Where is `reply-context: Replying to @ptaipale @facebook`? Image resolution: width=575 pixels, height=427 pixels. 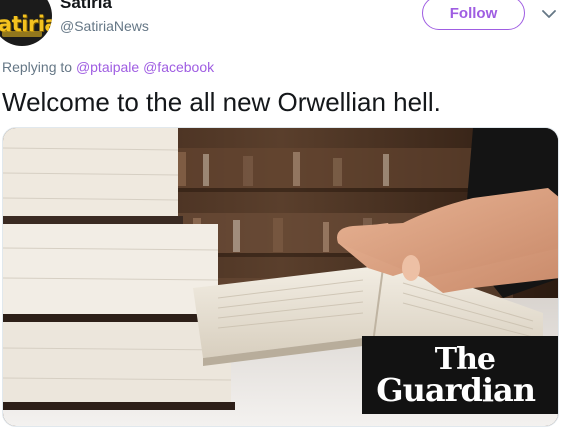 reply-context: Replying to @ptaipale @facebook is located at coordinates (108, 67).